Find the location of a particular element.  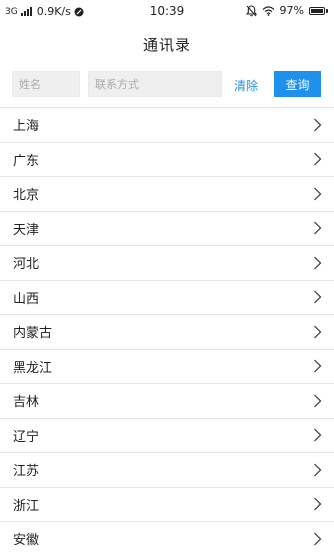

region-label: 安徽 is located at coordinates (26, 541).